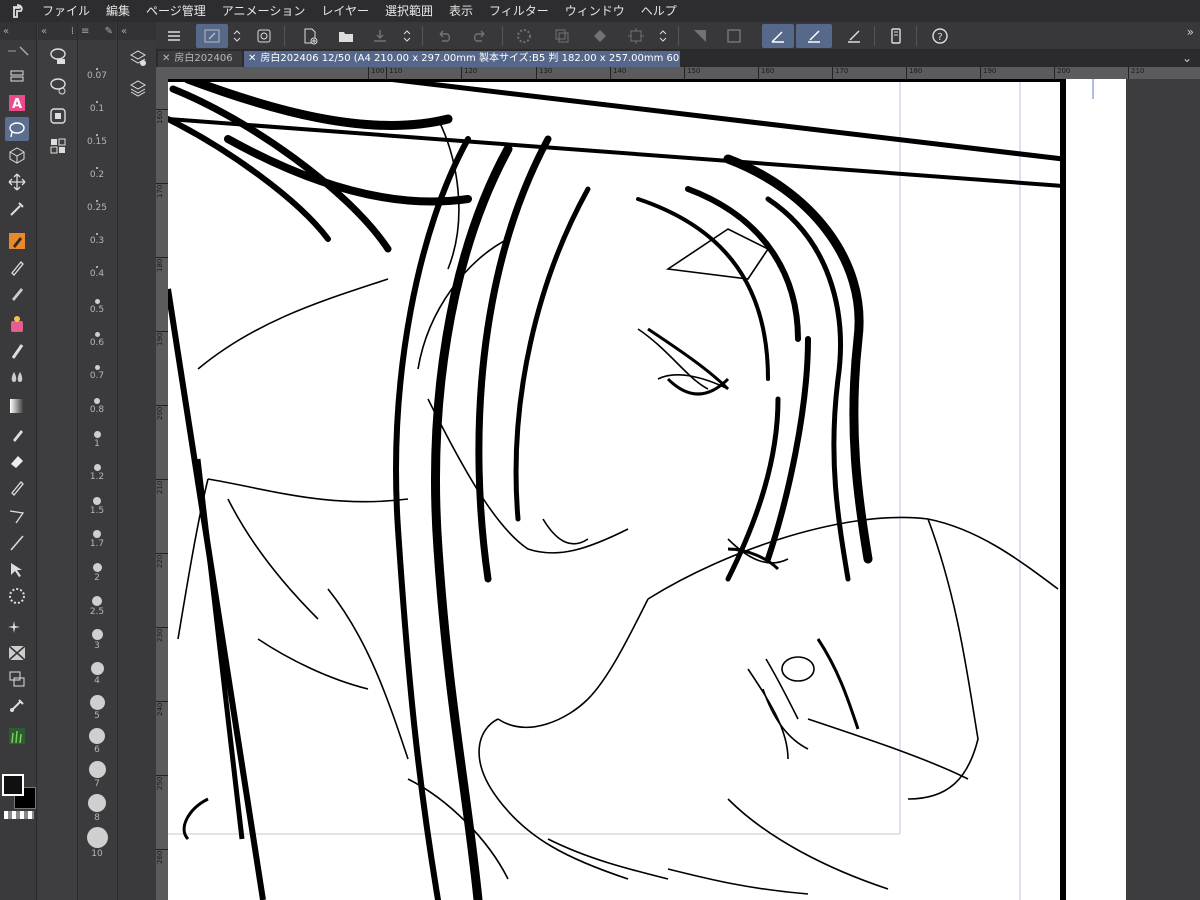 This screenshot has height=900, width=1200. Describe the element at coordinates (264, 11) in the screenshot. I see `menu-animation: アニメーション` at that location.